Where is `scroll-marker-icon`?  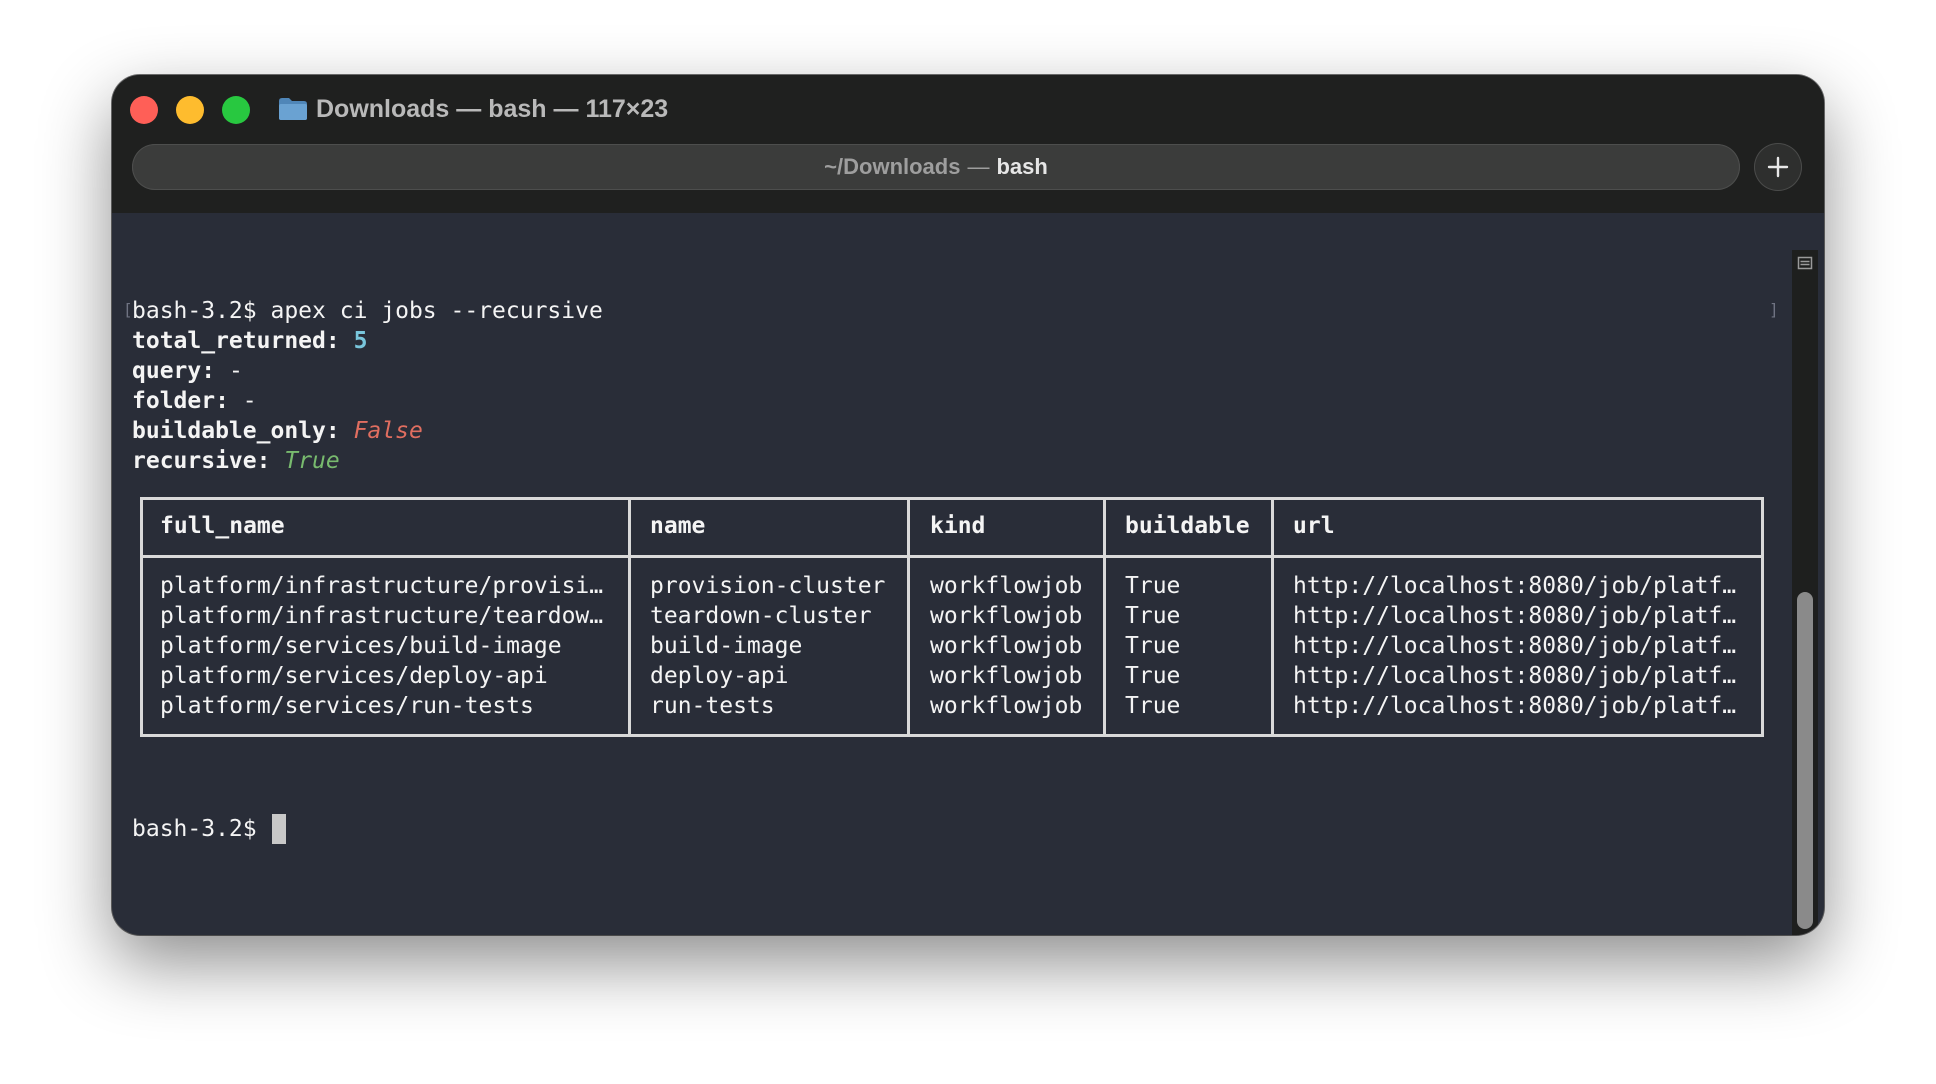
scroll-marker-icon is located at coordinates (1805, 263).